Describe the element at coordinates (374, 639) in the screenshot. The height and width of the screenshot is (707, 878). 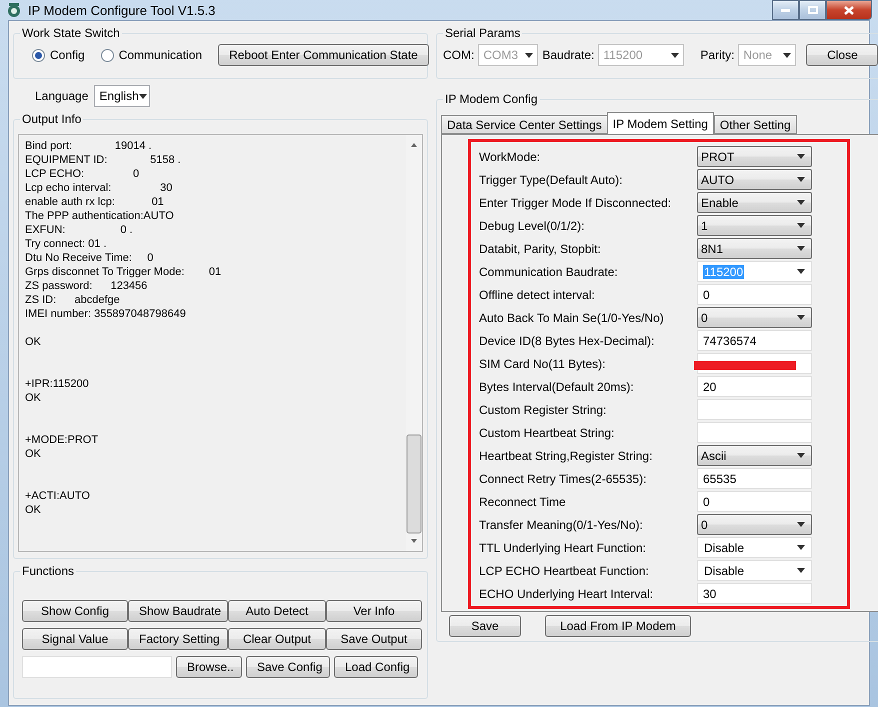
I see `function-button: Save Output` at that location.